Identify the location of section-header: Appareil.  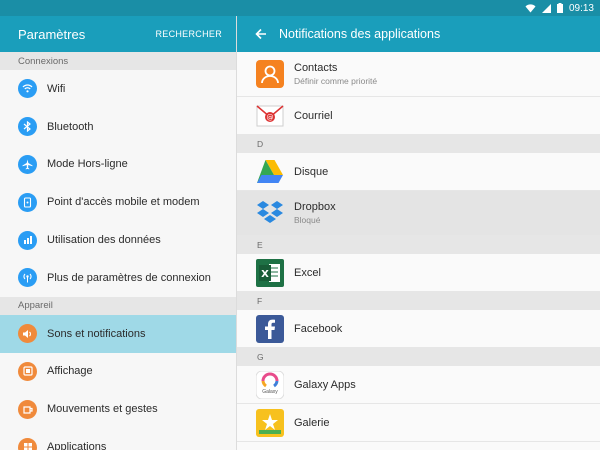
(118, 305).